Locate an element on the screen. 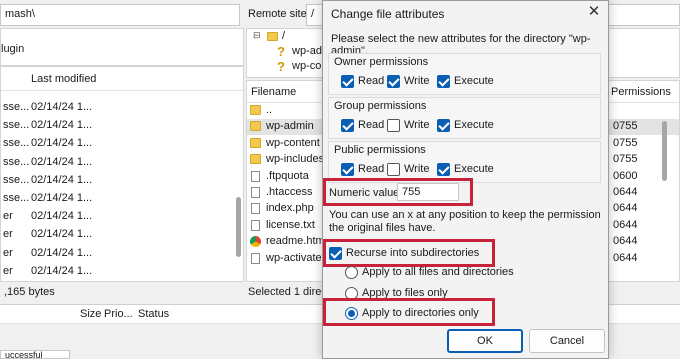 This screenshot has width=680, height=359. chrome-icon is located at coordinates (255, 242).